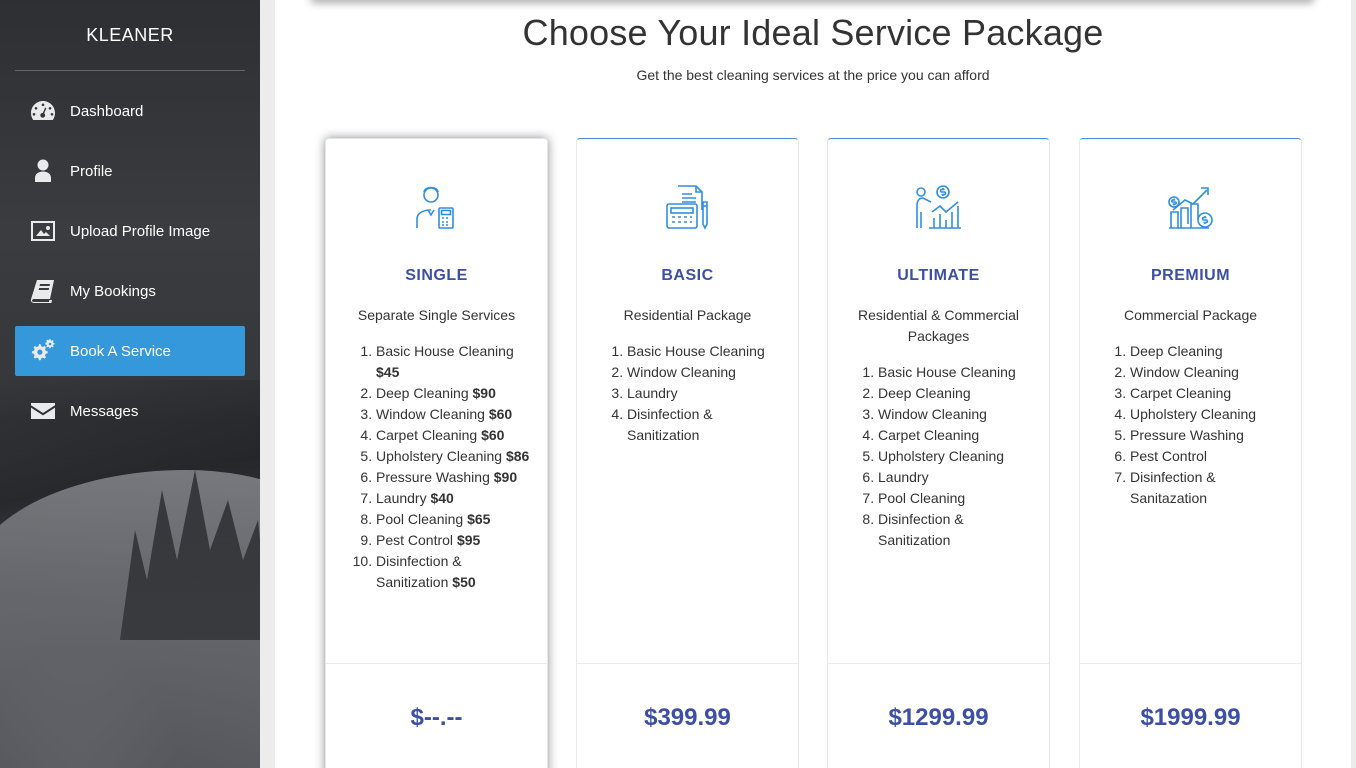 This screenshot has width=1356, height=768. Describe the element at coordinates (453, 540) in the screenshot. I see `list-item: Pest Control $95` at that location.